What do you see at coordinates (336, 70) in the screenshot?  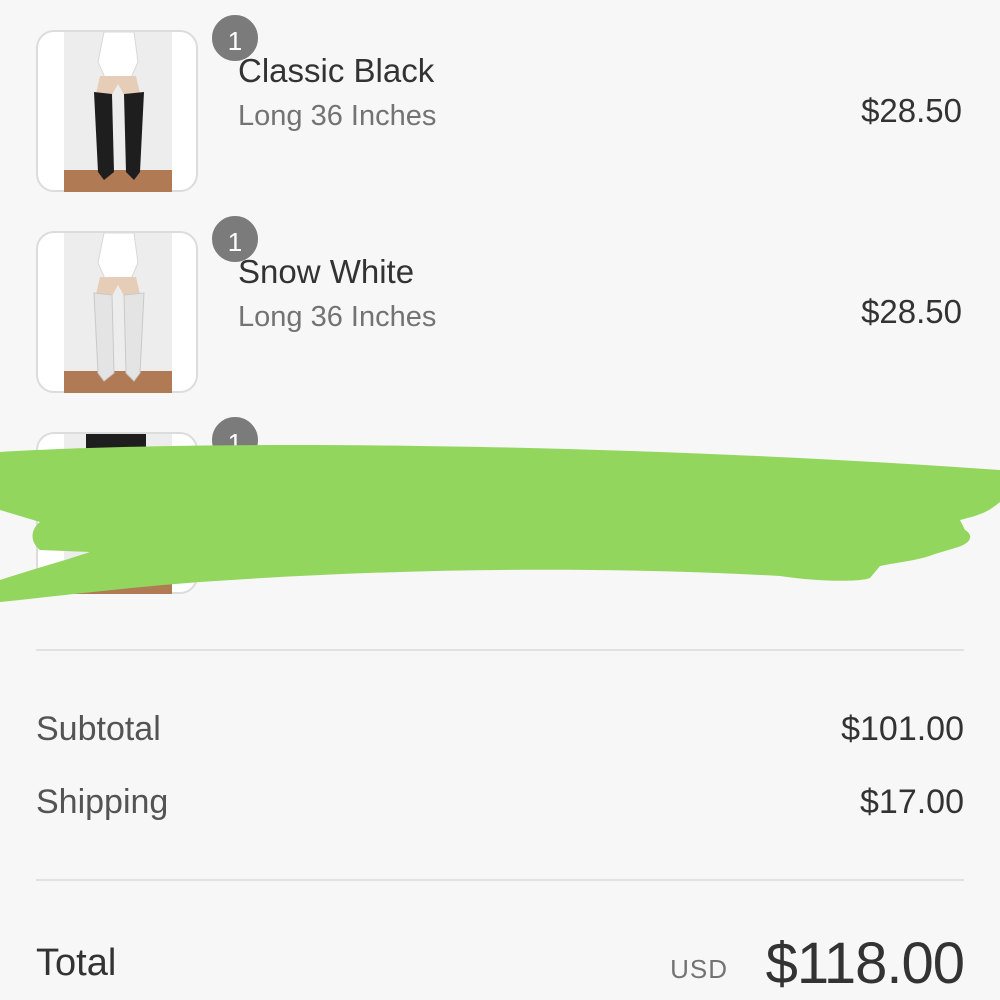 I see `product-name: Classic Black` at bounding box center [336, 70].